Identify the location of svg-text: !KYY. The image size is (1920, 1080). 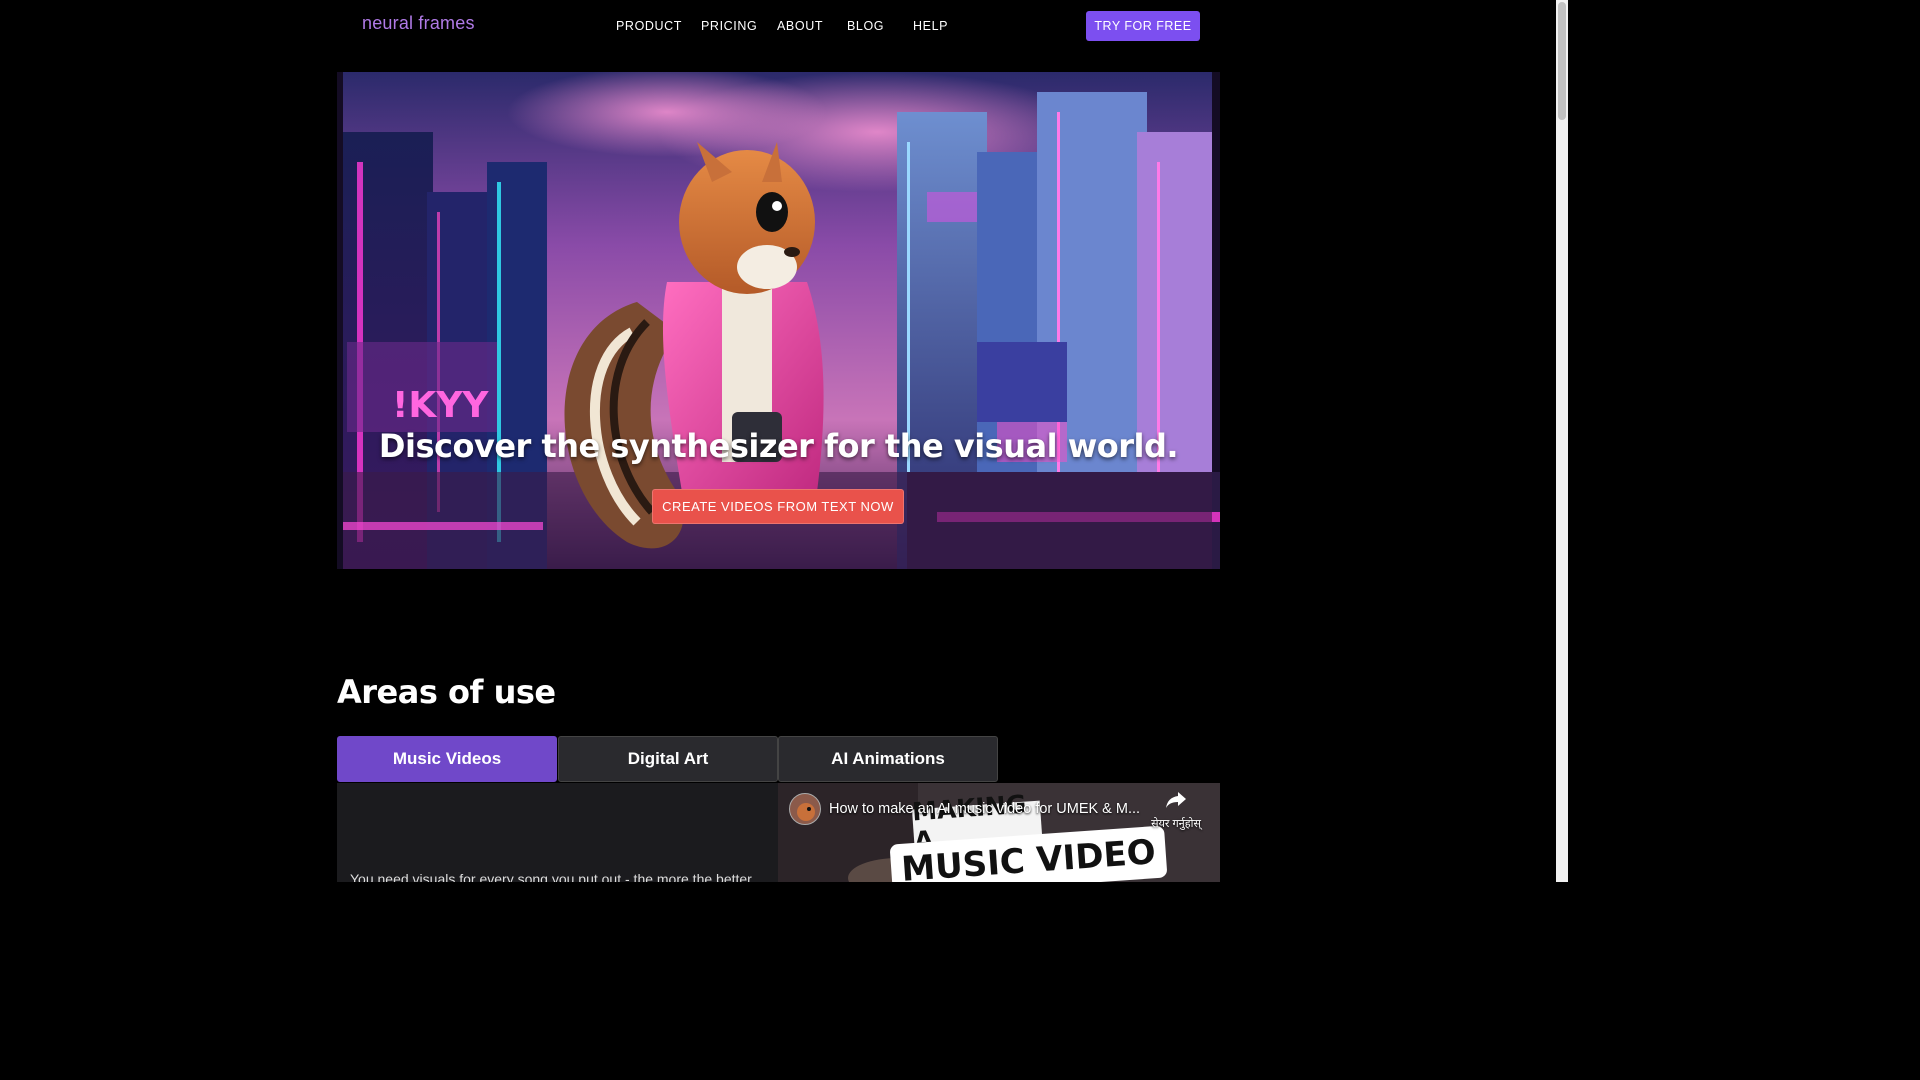
(440, 405).